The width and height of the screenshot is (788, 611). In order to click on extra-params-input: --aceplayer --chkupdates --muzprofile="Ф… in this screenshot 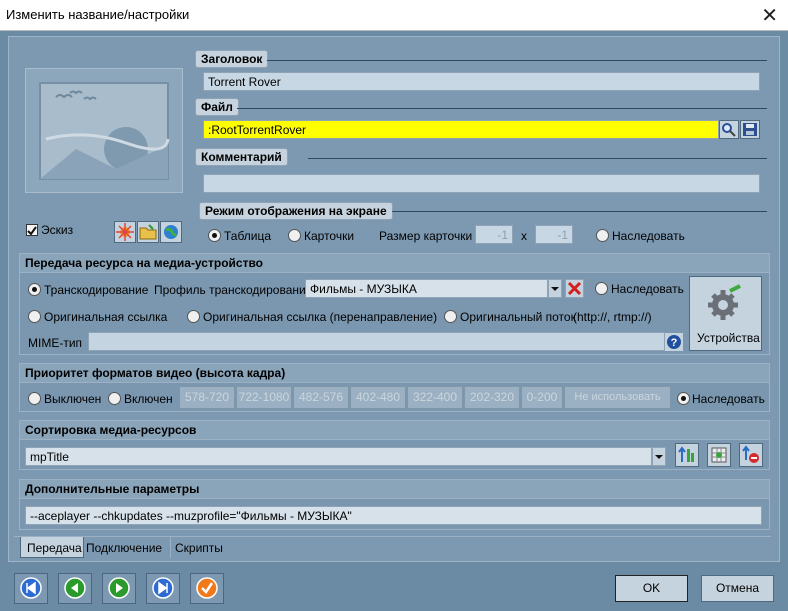, I will do `click(393, 515)`.